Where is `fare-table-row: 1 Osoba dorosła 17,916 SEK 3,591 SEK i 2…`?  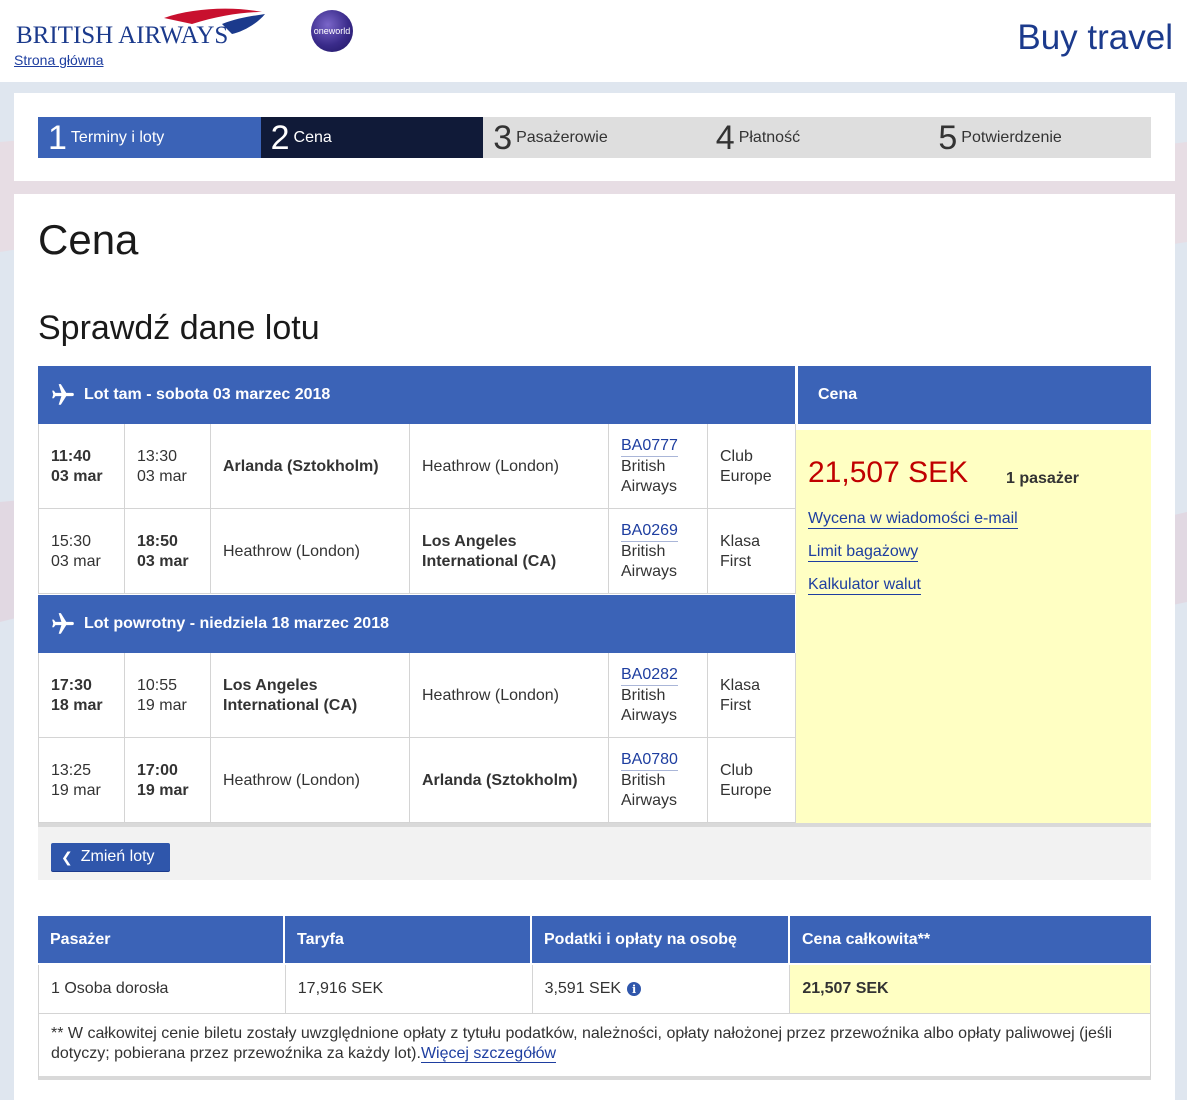 fare-table-row: 1 Osoba dorosła 17,916 SEK 3,591 SEK i 2… is located at coordinates (594, 989).